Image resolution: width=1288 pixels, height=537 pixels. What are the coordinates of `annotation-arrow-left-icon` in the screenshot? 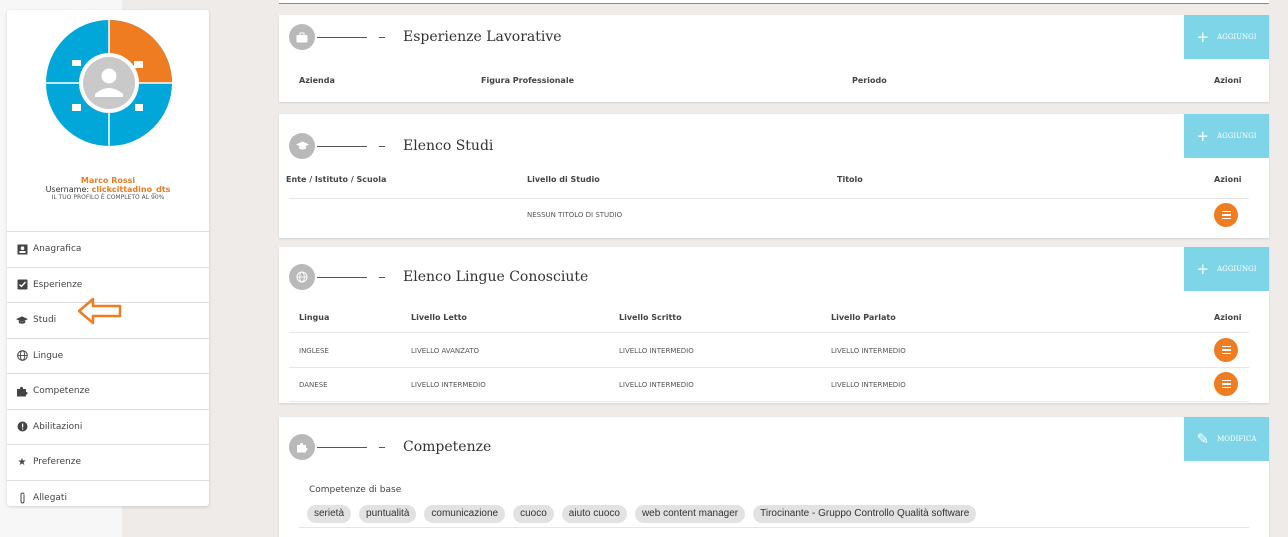 It's located at (99, 311).